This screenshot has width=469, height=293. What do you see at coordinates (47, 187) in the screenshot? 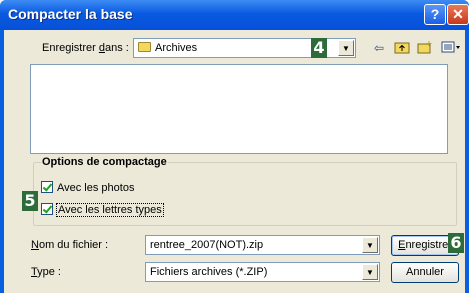
I see `photos-checkbox` at bounding box center [47, 187].